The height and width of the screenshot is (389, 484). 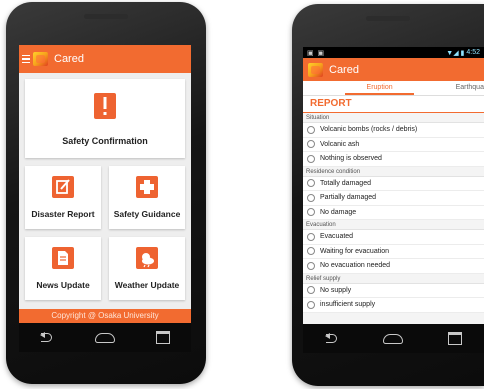 I want to click on weather-icon, so click(x=147, y=258).